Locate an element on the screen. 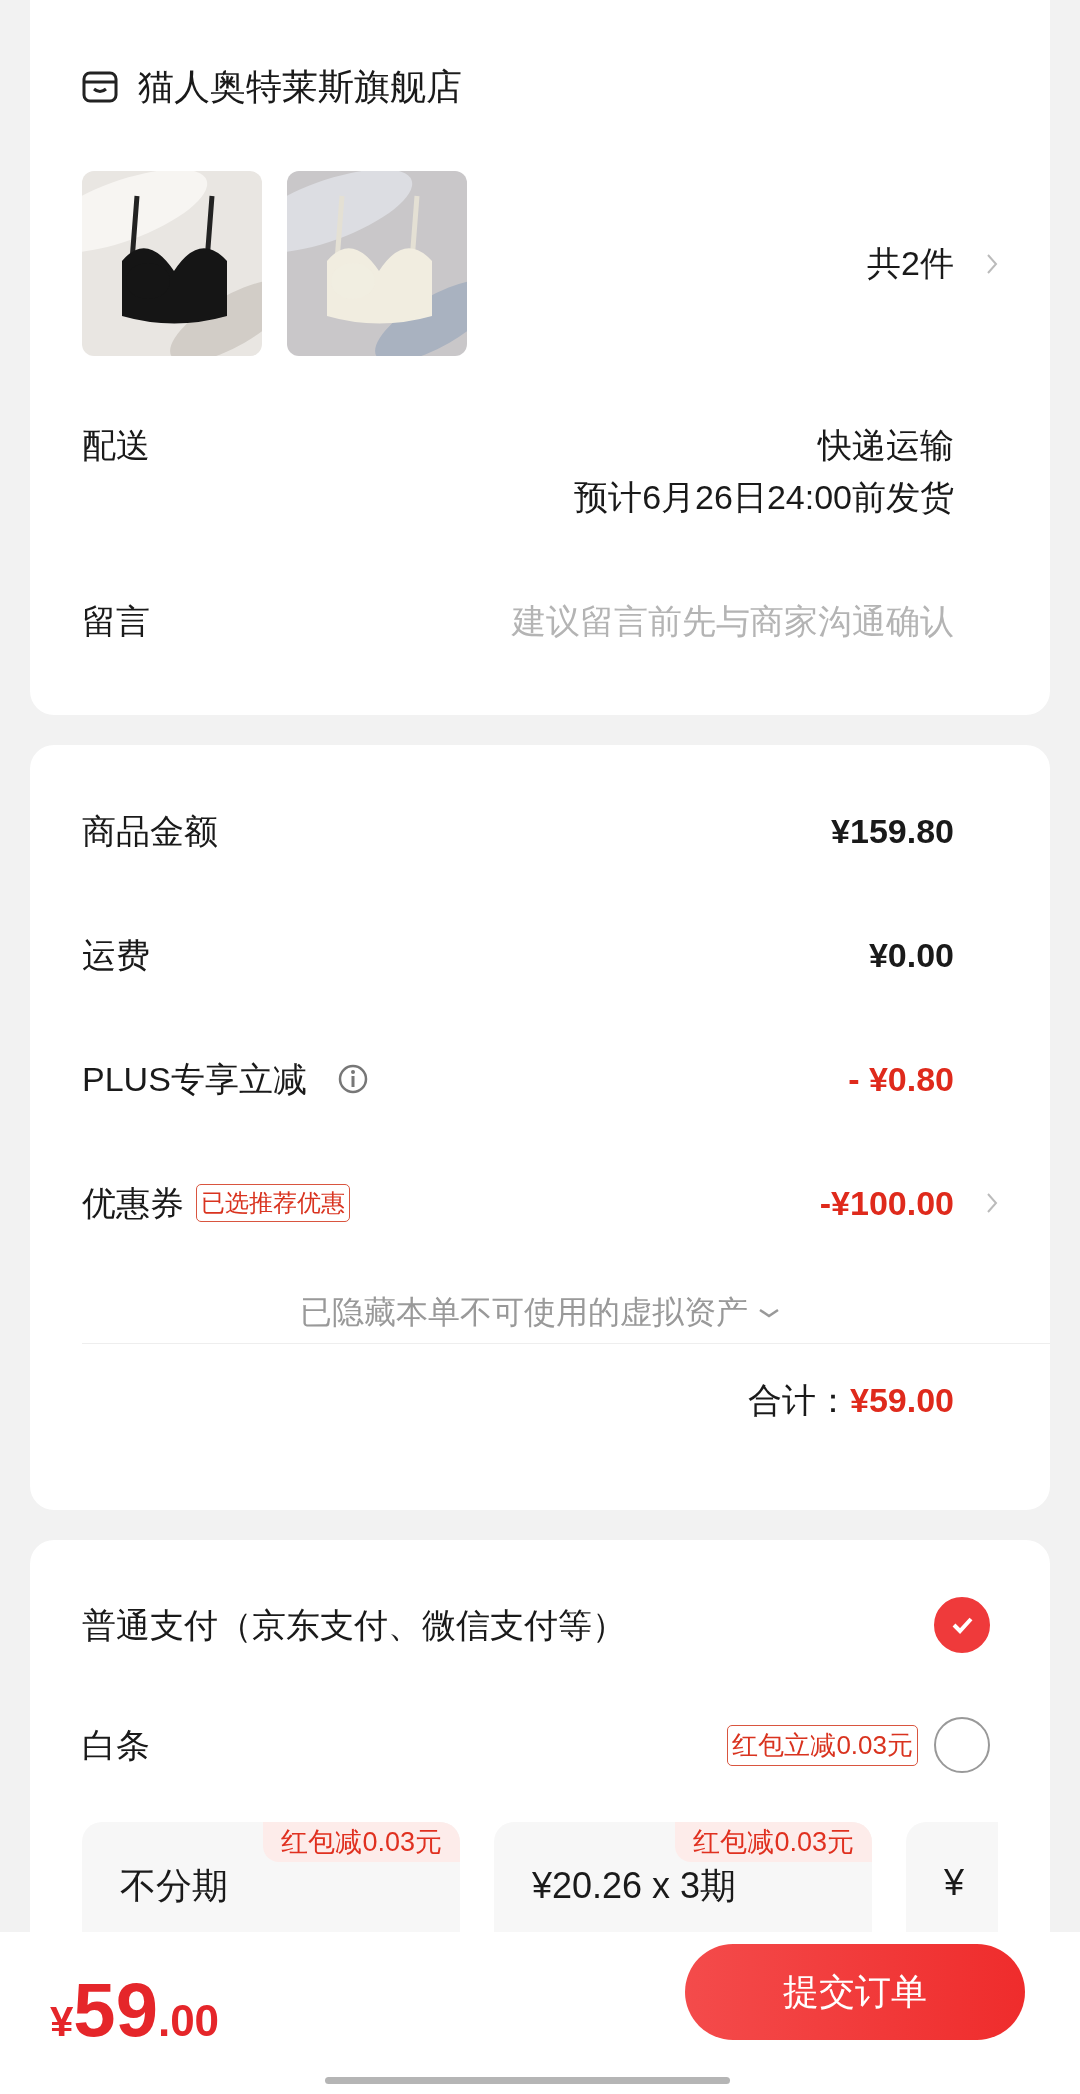 This screenshot has width=1080, height=2094. coupon-tag: 已选推荐优惠 is located at coordinates (273, 1203).